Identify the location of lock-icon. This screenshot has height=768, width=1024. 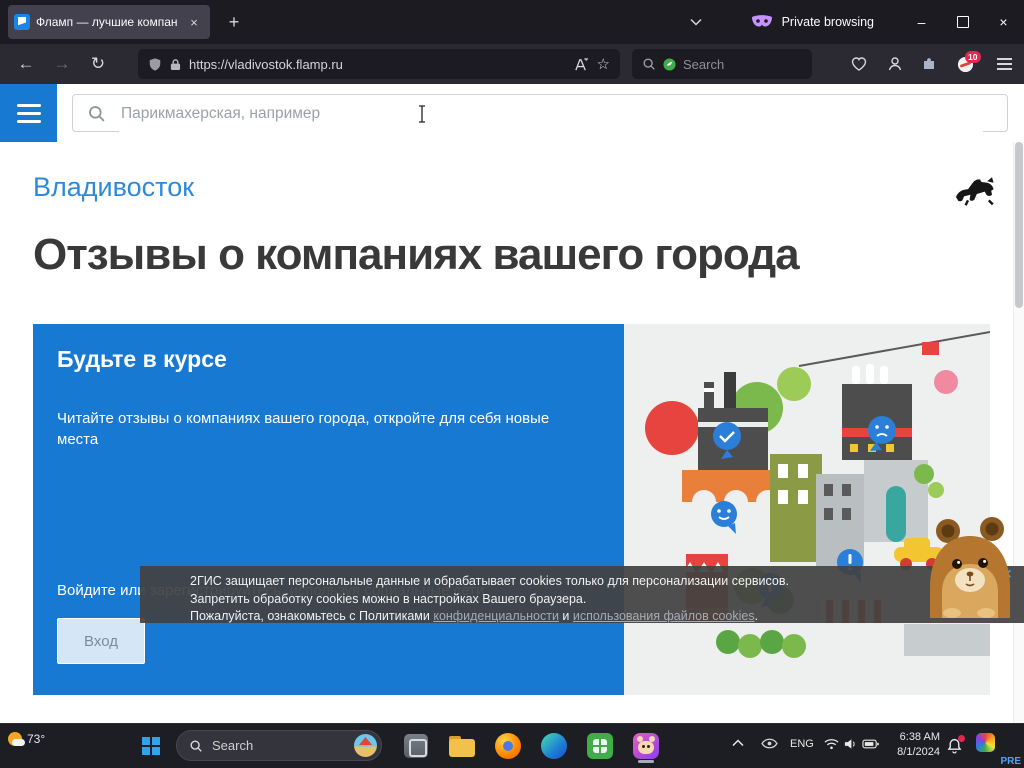
(175, 64).